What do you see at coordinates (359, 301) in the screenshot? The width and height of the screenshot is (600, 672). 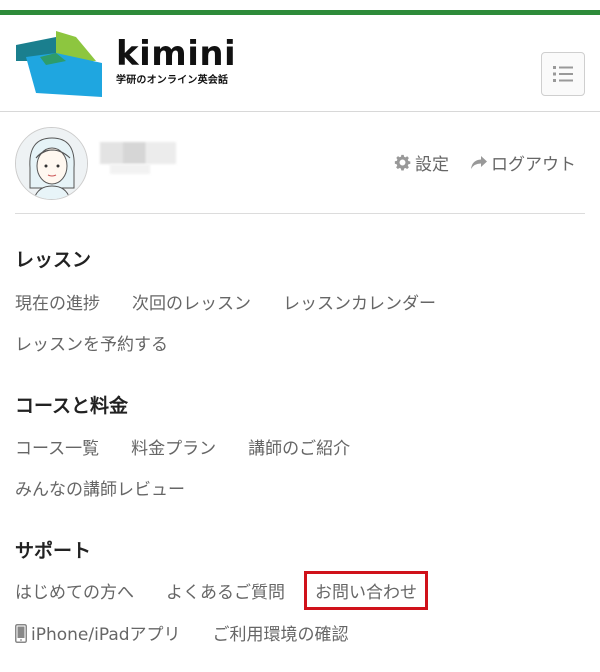 I see `link-lesson-calendar: レッスンカレンダー` at bounding box center [359, 301].